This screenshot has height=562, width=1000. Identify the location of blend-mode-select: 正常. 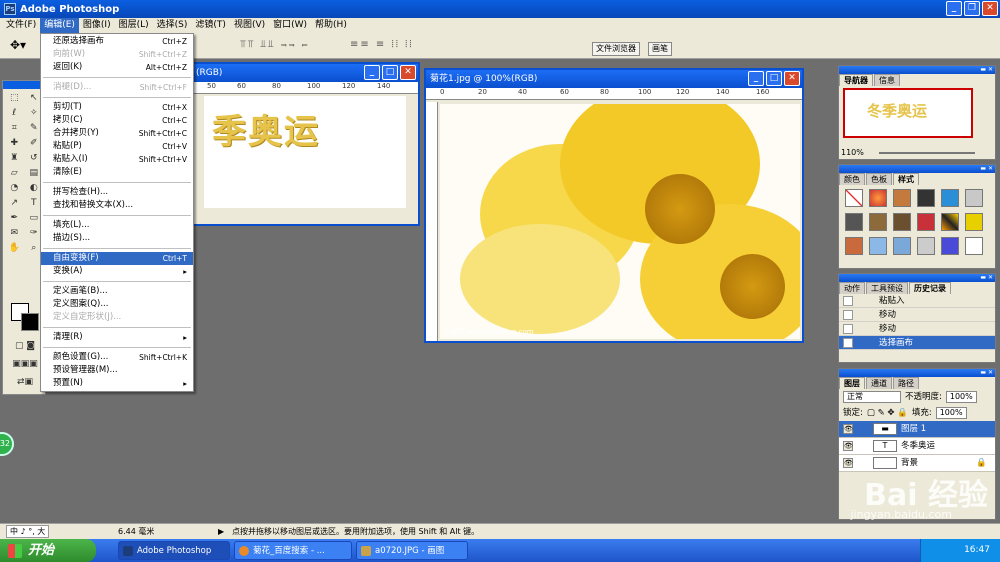
(872, 397).